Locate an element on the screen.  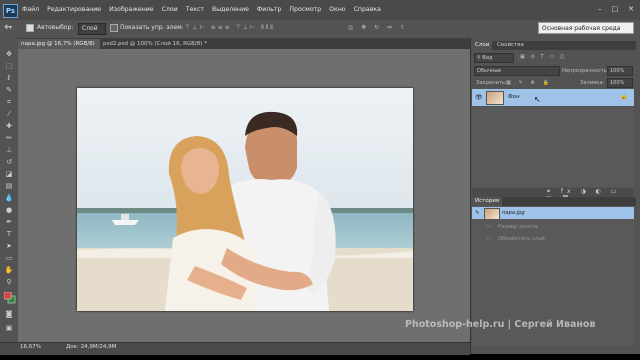
type-tool-icon: T is located at coordinates (9, 234).